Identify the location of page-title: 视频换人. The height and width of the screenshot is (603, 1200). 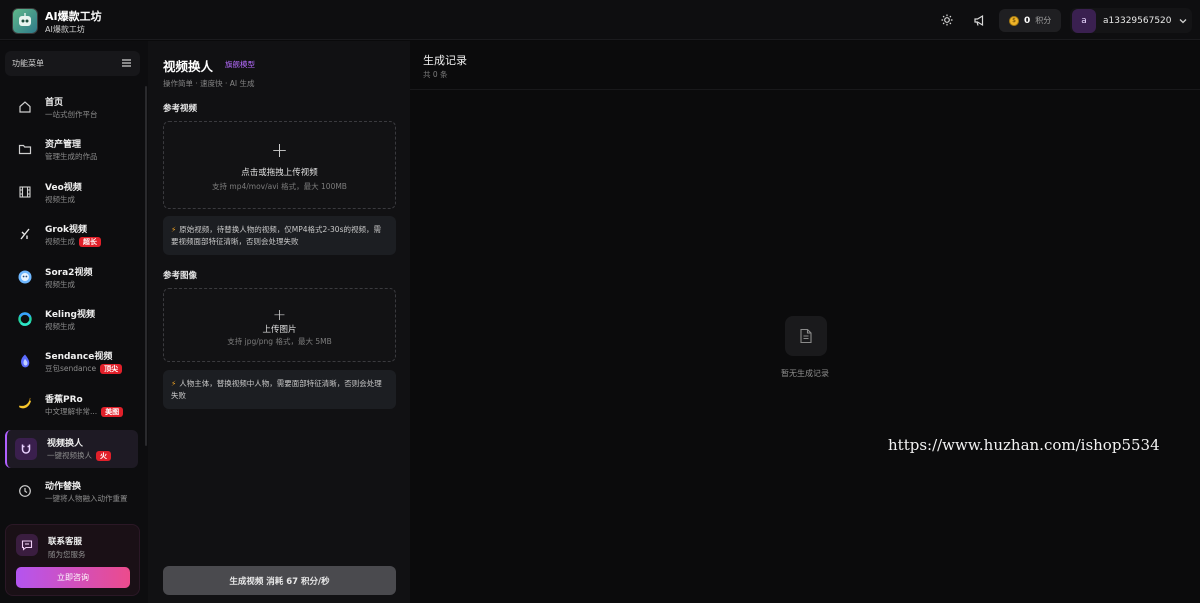
(188, 66).